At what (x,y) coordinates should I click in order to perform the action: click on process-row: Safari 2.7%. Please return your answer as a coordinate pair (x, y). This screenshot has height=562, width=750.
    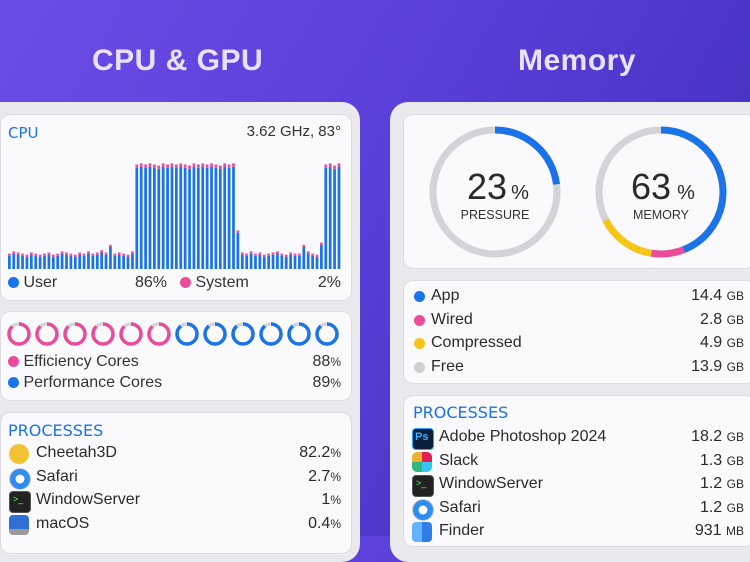
    Looking at the image, I should click on (175, 478).